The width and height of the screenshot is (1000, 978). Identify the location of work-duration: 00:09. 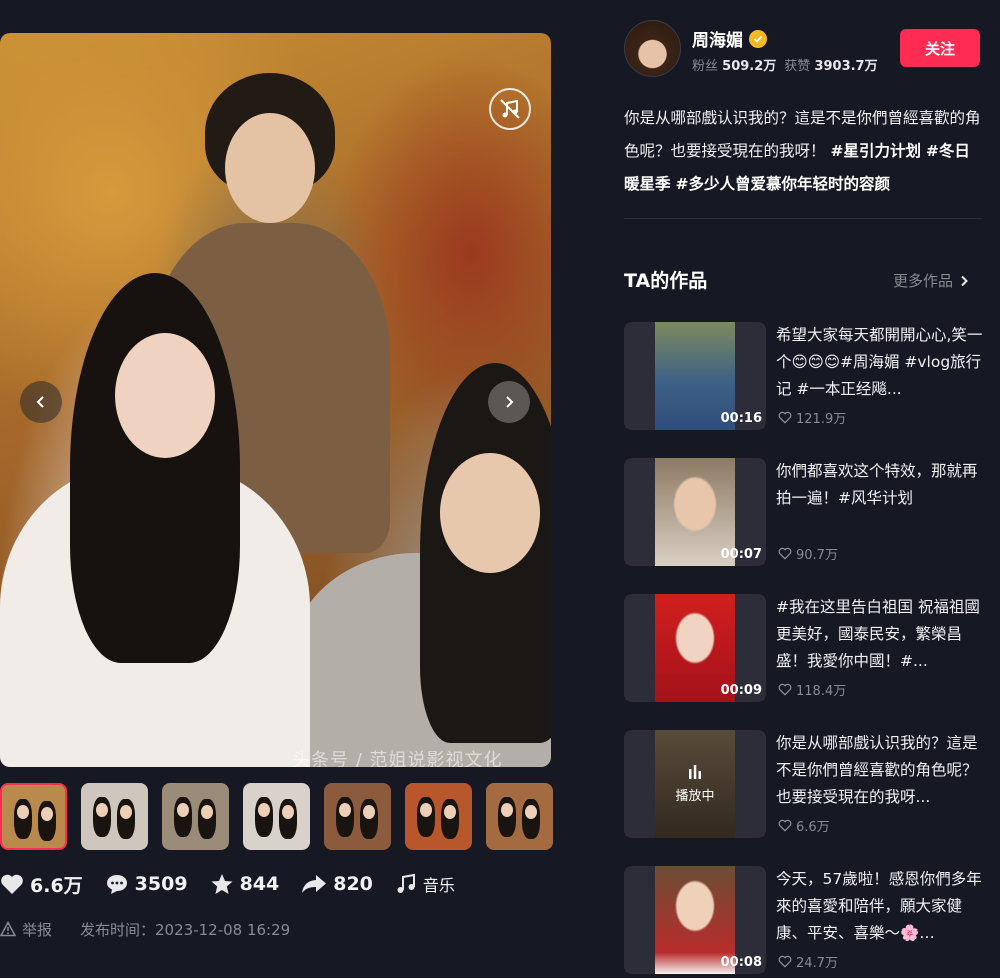
(741, 690).